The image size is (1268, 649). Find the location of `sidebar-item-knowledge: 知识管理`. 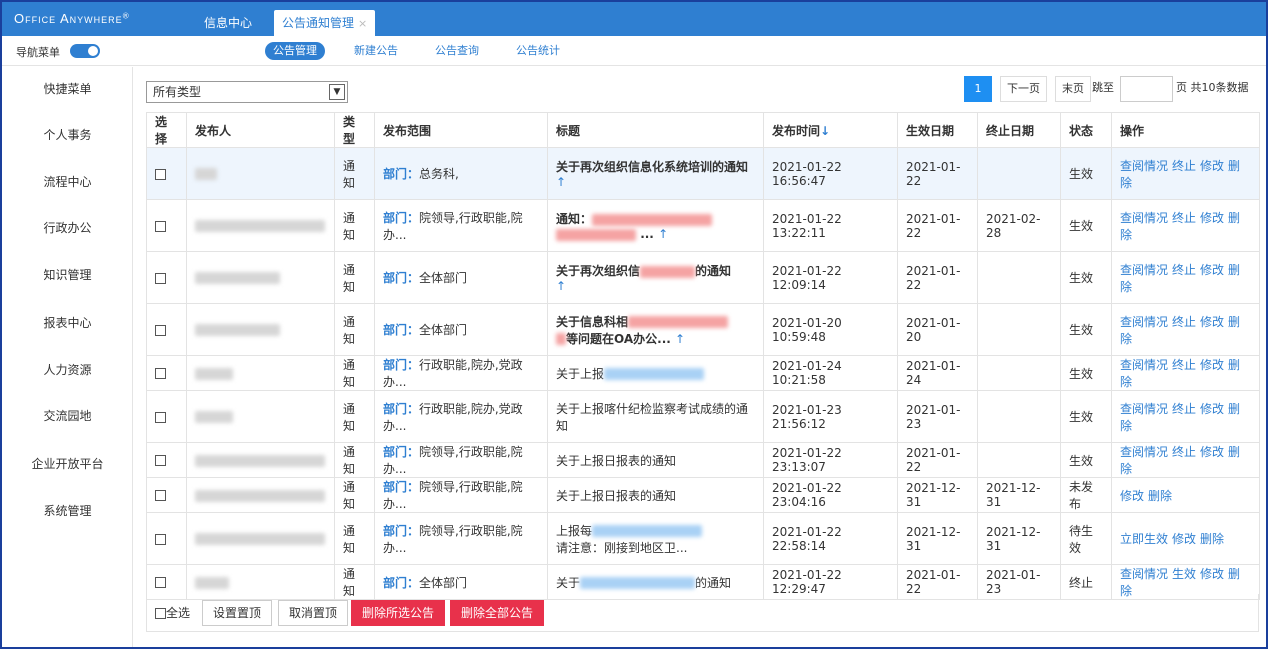

sidebar-item-knowledge: 知识管理 is located at coordinates (67, 274).